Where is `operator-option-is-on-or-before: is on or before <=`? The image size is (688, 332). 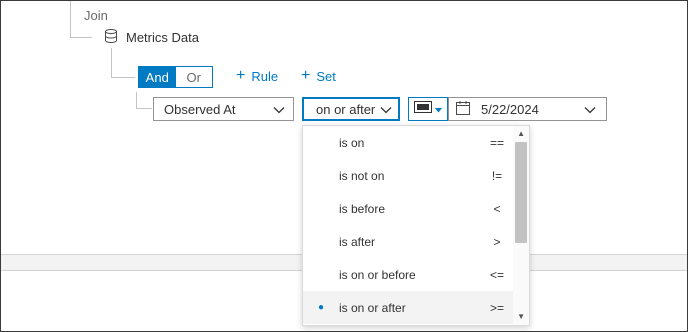
operator-option-is-on-or-before: is on or before <= is located at coordinates (409, 274).